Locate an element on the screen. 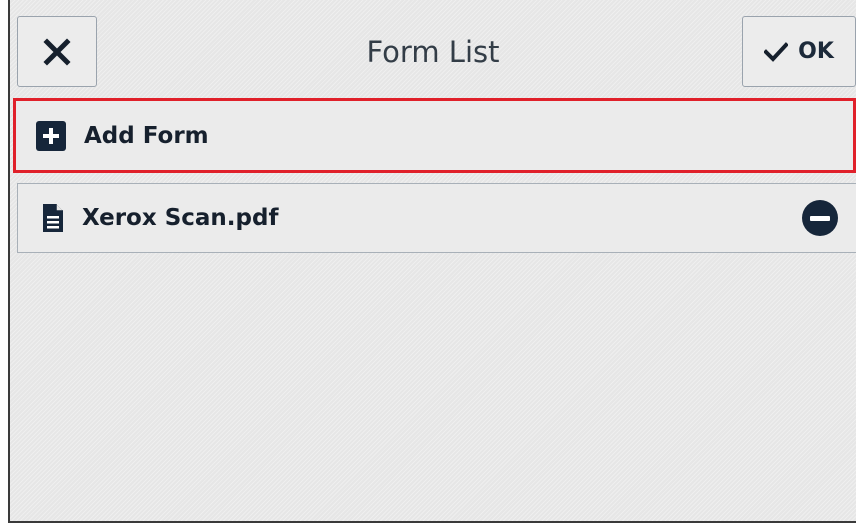 Image resolution: width=856 pixels, height=523 pixels. ok-button-label: OK is located at coordinates (816, 51).